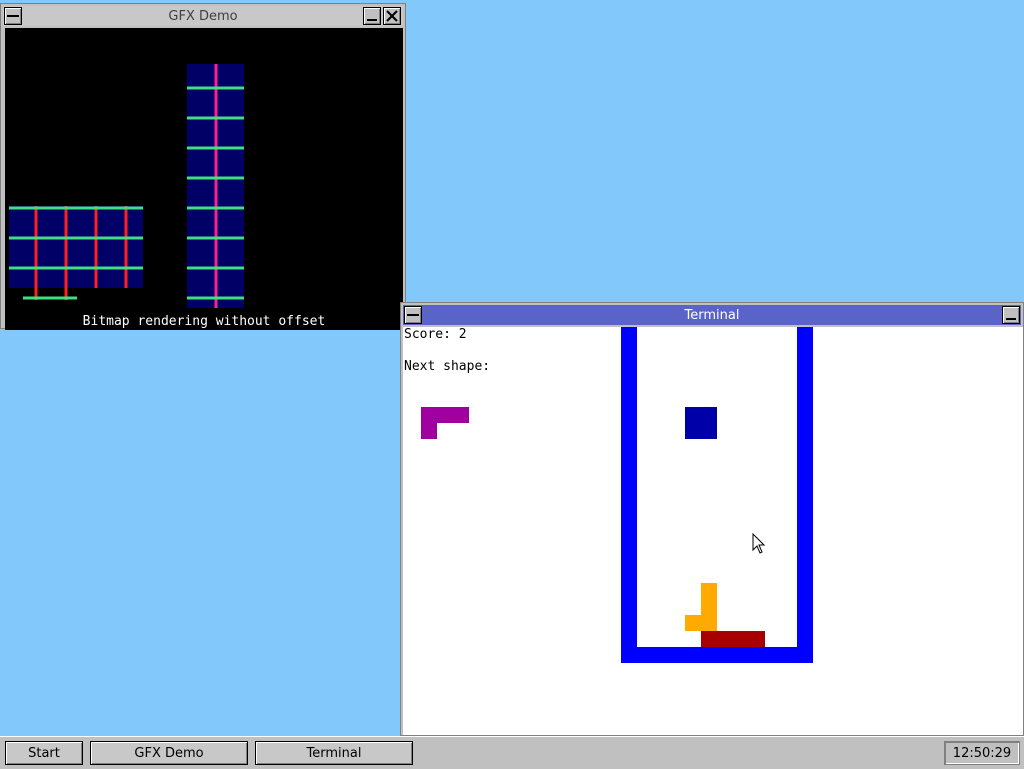 This screenshot has height=769, width=1024. I want to click on taskbar-item-gfx-demo: GFX Demo, so click(169, 753).